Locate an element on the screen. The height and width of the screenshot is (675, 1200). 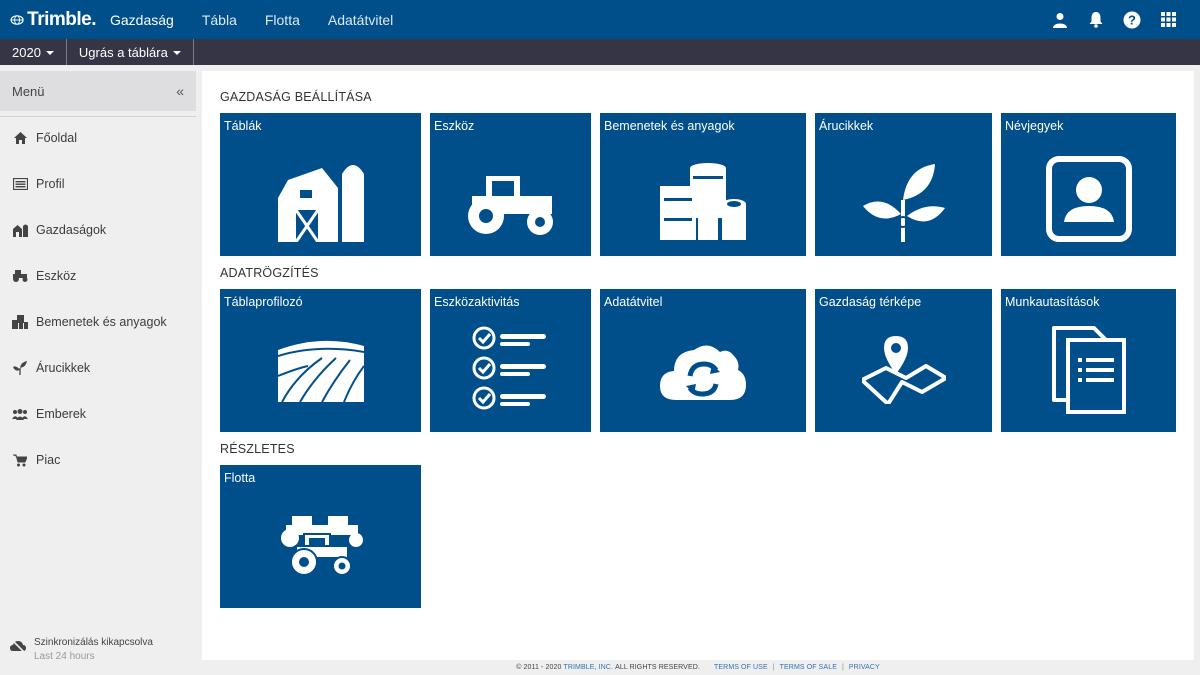
home-icon is located at coordinates (20, 138).